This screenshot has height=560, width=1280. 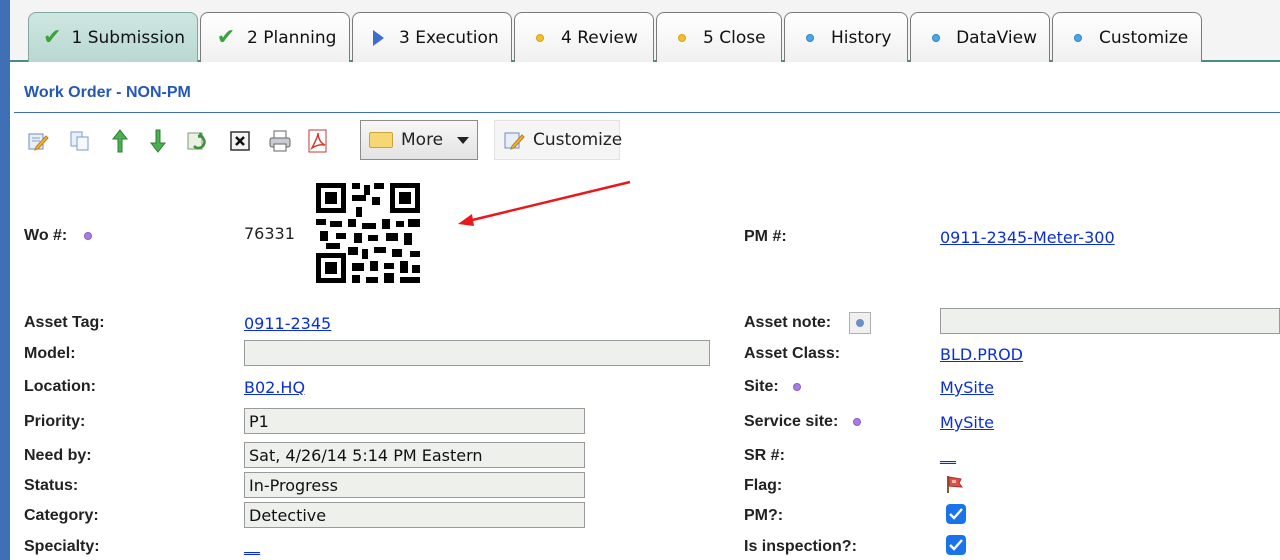 What do you see at coordinates (368, 235) in the screenshot?
I see `qr-code-image` at bounding box center [368, 235].